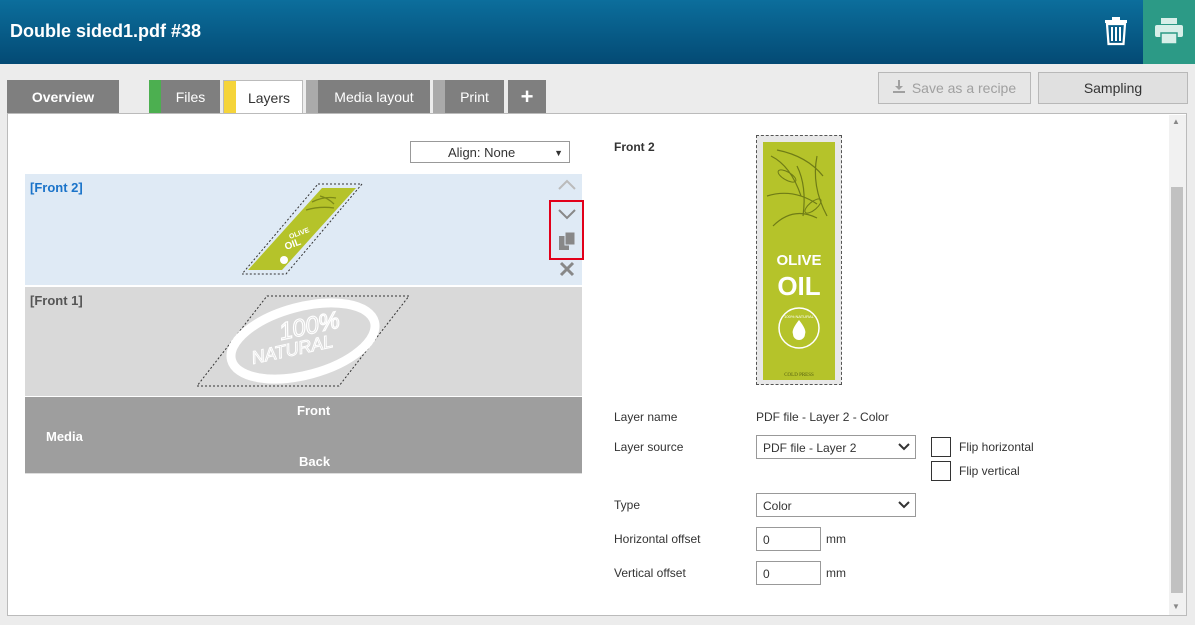 The image size is (1195, 625). I want to click on vertical-offset-unit: mm, so click(836, 573).